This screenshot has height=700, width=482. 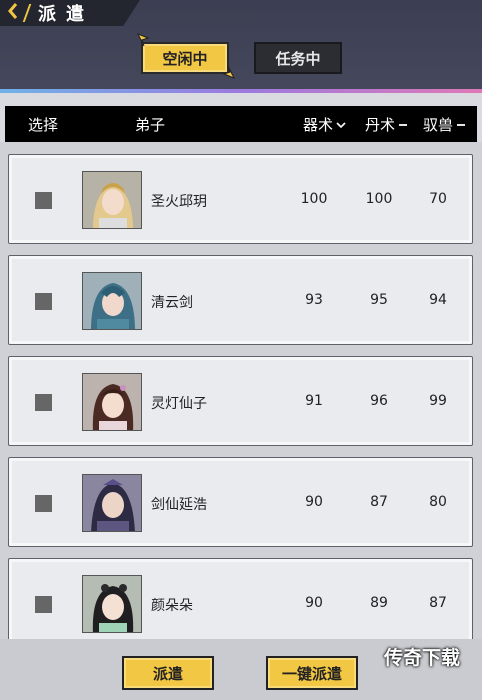 What do you see at coordinates (379, 502) in the screenshot?
I see `danshu-value: 87` at bounding box center [379, 502].